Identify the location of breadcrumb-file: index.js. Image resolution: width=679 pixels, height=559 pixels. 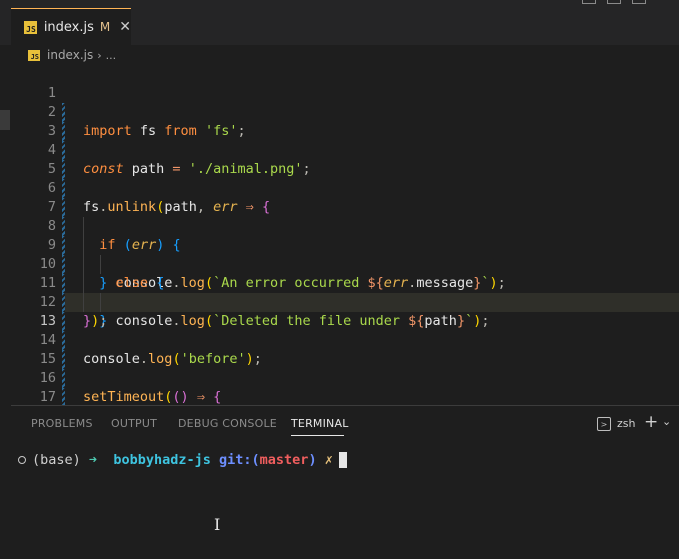
(70, 55).